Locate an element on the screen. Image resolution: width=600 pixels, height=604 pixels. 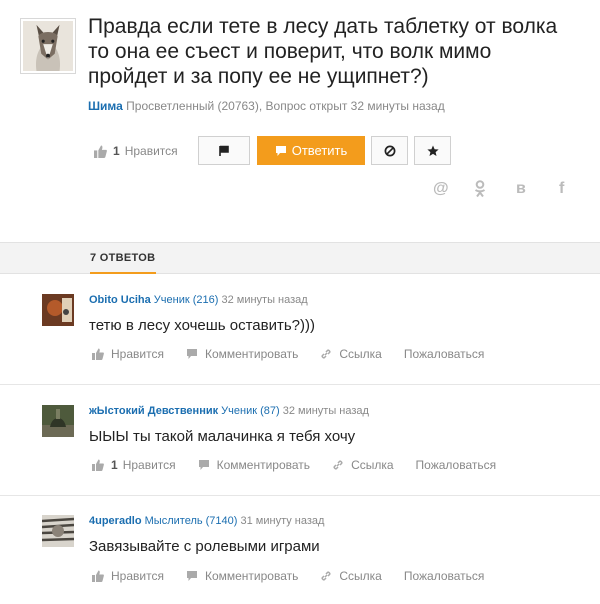
answers-count-tab: 7 ОТВЕТОВ is located at coordinates (122, 258).